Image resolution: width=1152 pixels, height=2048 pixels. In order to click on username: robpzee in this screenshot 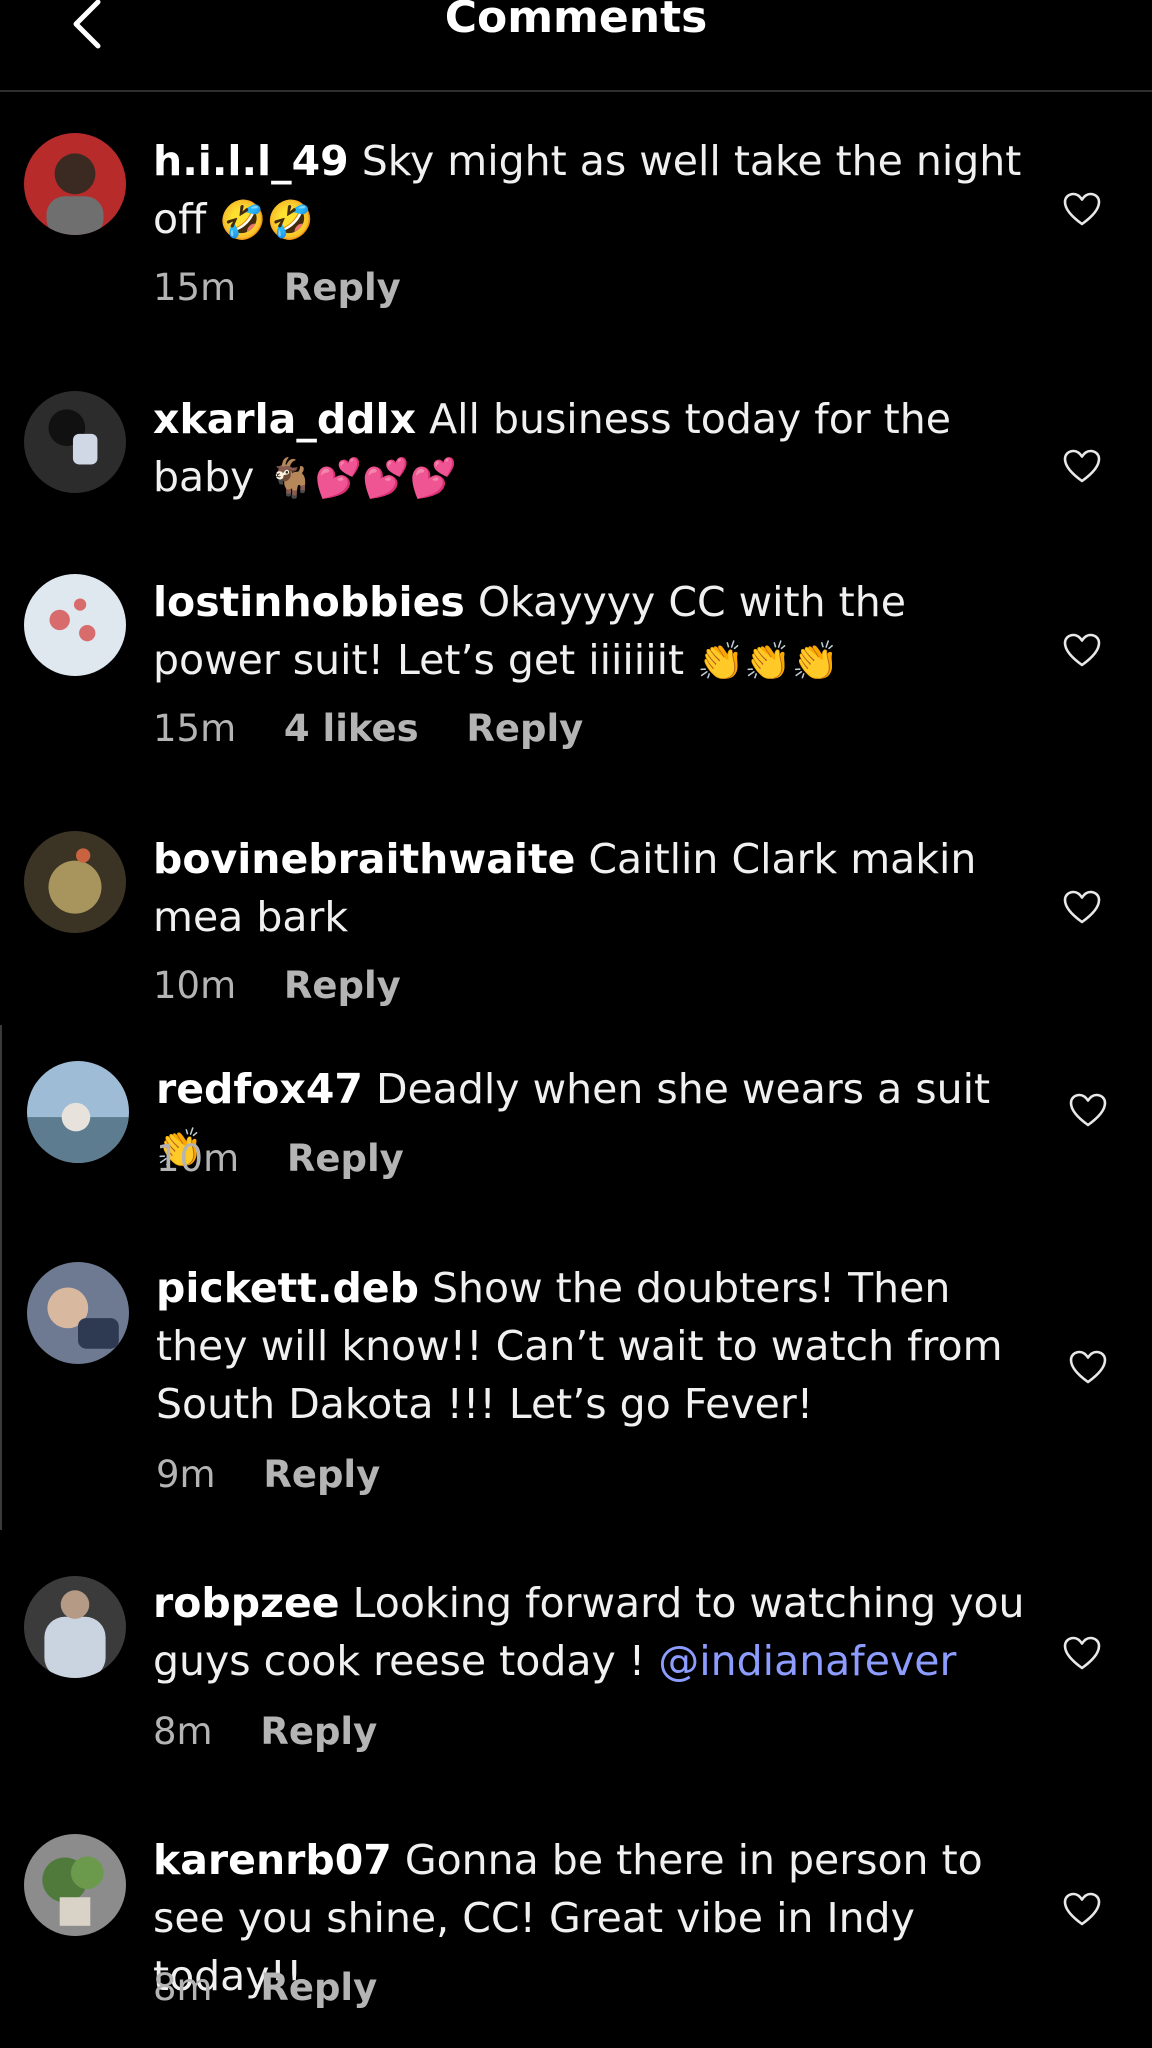, I will do `click(246, 1603)`.